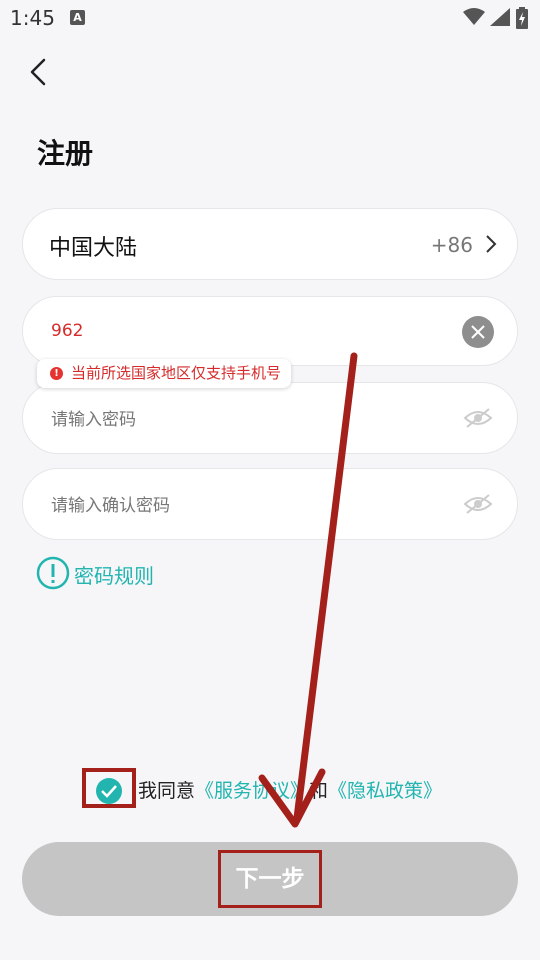  What do you see at coordinates (270, 18) in the screenshot?
I see `status-bar: 1:45 A` at bounding box center [270, 18].